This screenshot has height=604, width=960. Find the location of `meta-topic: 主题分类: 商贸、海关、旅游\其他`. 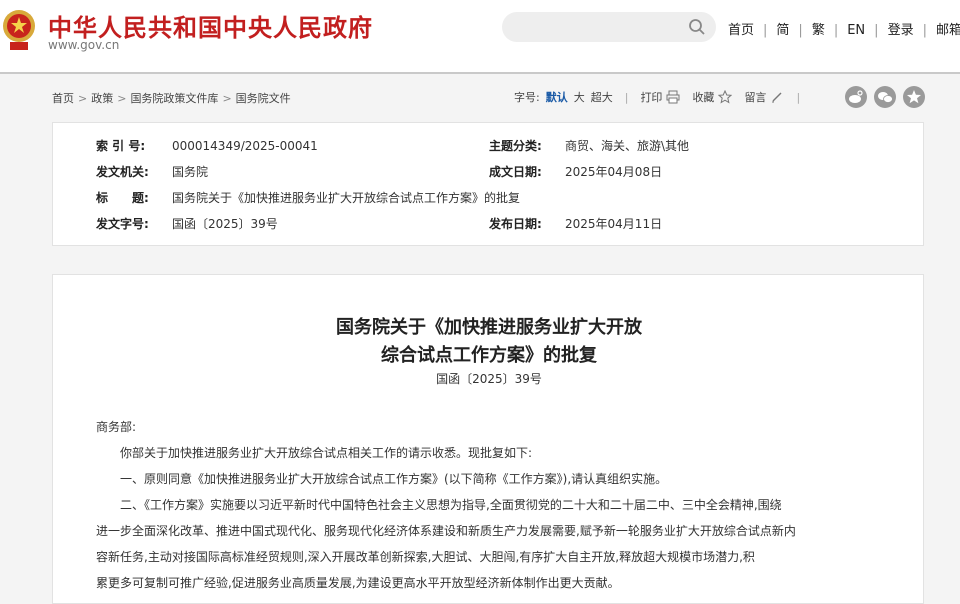

meta-topic: 主题分类: 商贸、海关、旅游\其他 is located at coordinates (589, 145).